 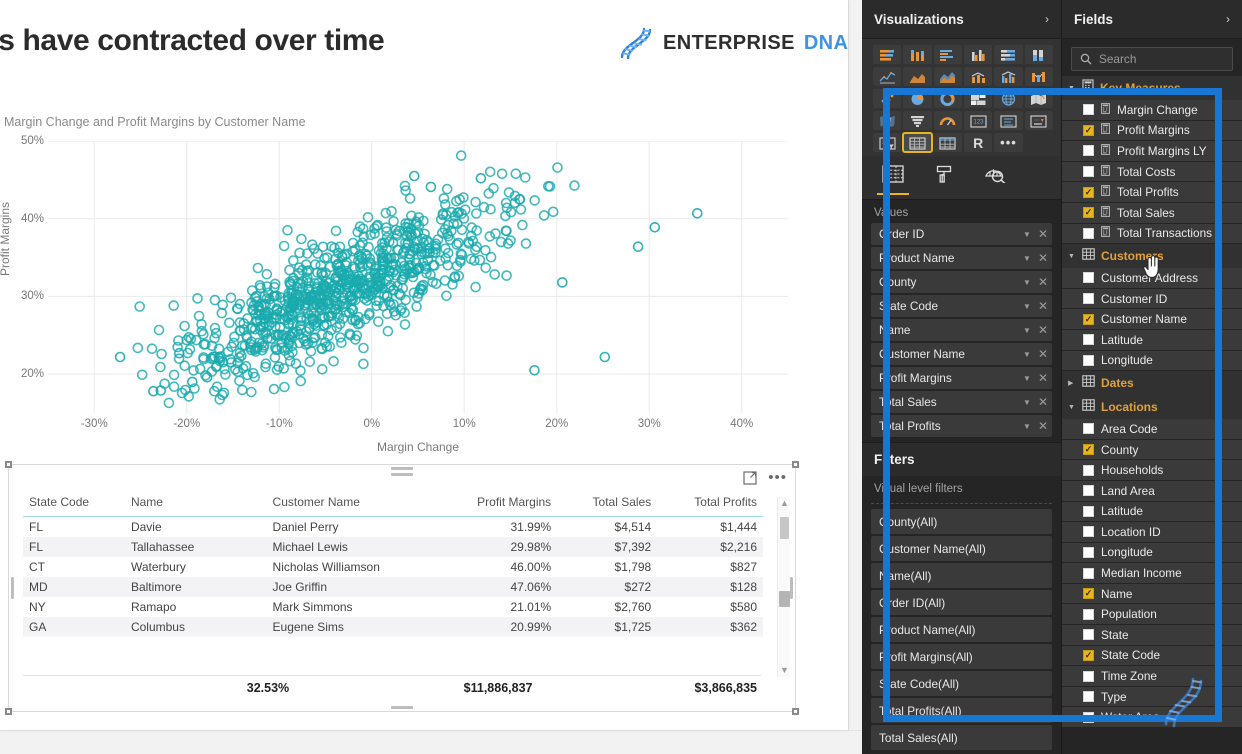 I want to click on visual-settings-tabs, so click(x=961, y=178).